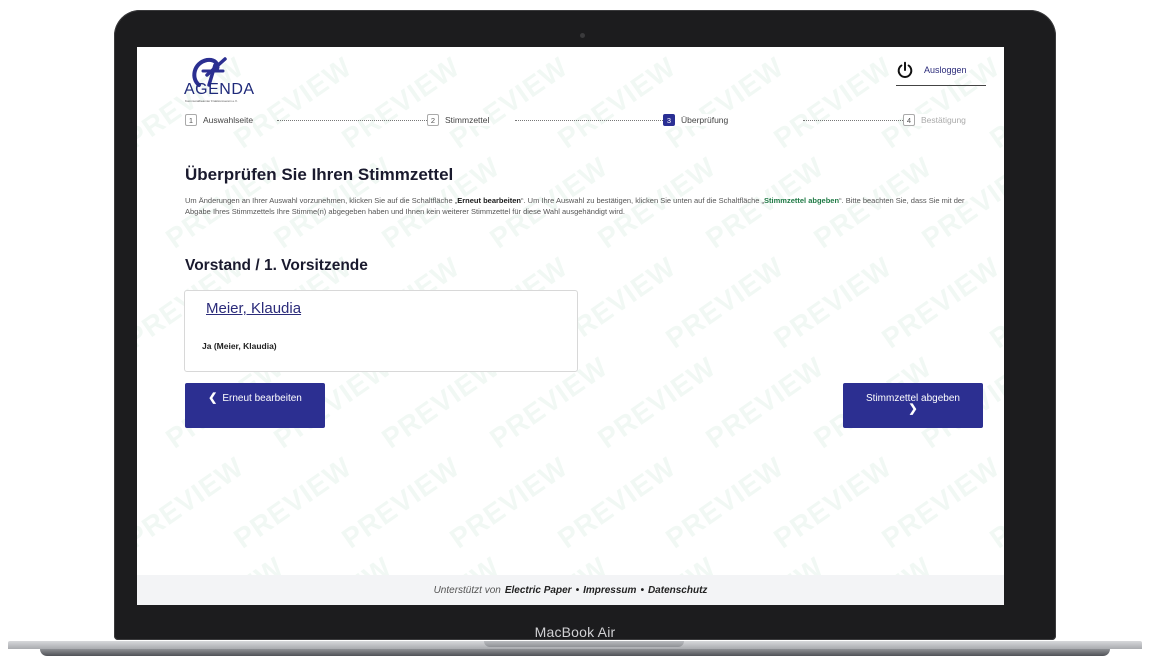 The height and width of the screenshot is (658, 1150). Describe the element at coordinates (191, 120) in the screenshot. I see `step-number: 1` at that location.